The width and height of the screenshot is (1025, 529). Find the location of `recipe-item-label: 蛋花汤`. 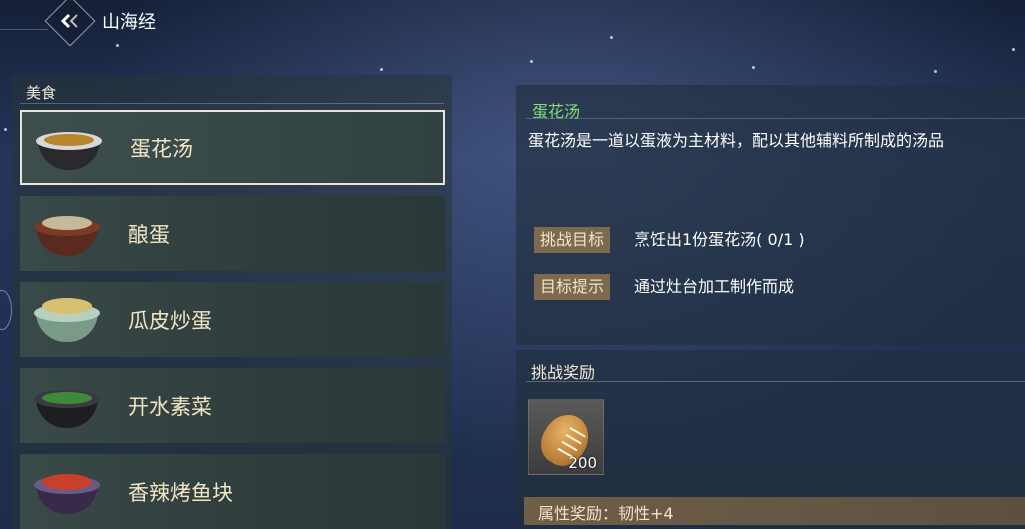

recipe-item-label: 蛋花汤 is located at coordinates (161, 148).